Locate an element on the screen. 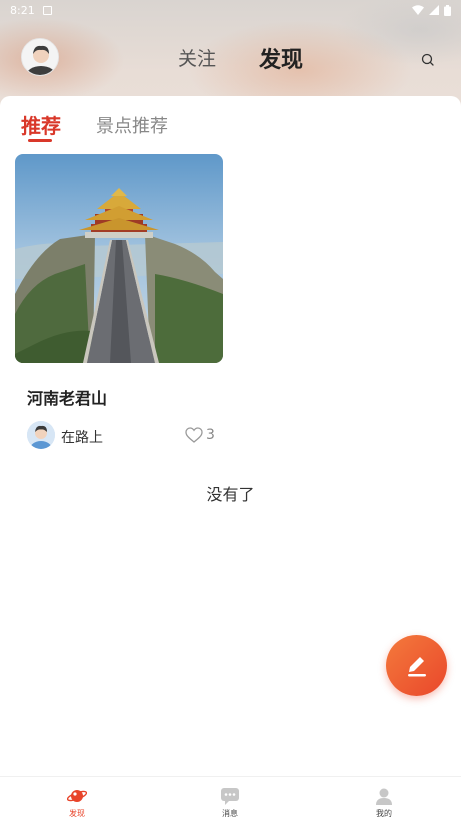  author-avatar-icon is located at coordinates (41, 435).